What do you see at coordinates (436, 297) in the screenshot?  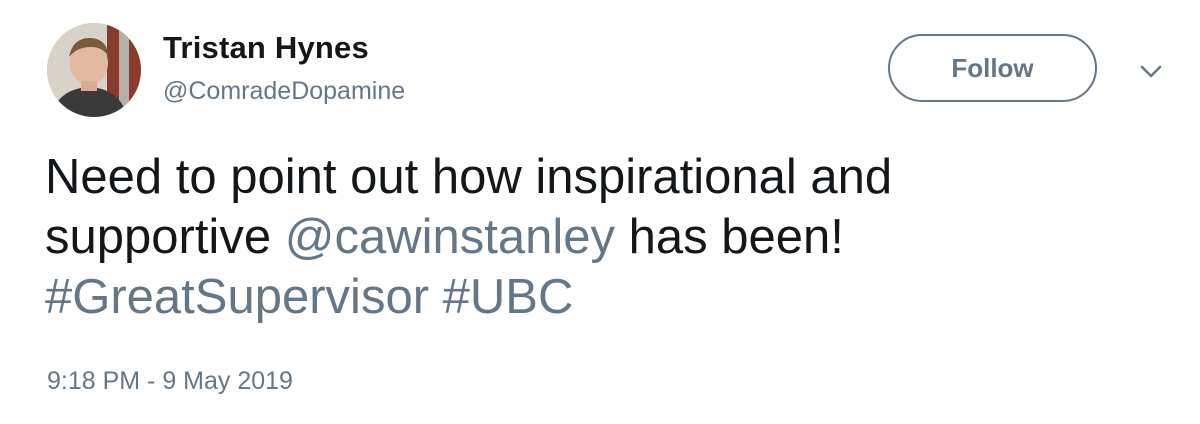 I see `hashtag-separator` at bounding box center [436, 297].